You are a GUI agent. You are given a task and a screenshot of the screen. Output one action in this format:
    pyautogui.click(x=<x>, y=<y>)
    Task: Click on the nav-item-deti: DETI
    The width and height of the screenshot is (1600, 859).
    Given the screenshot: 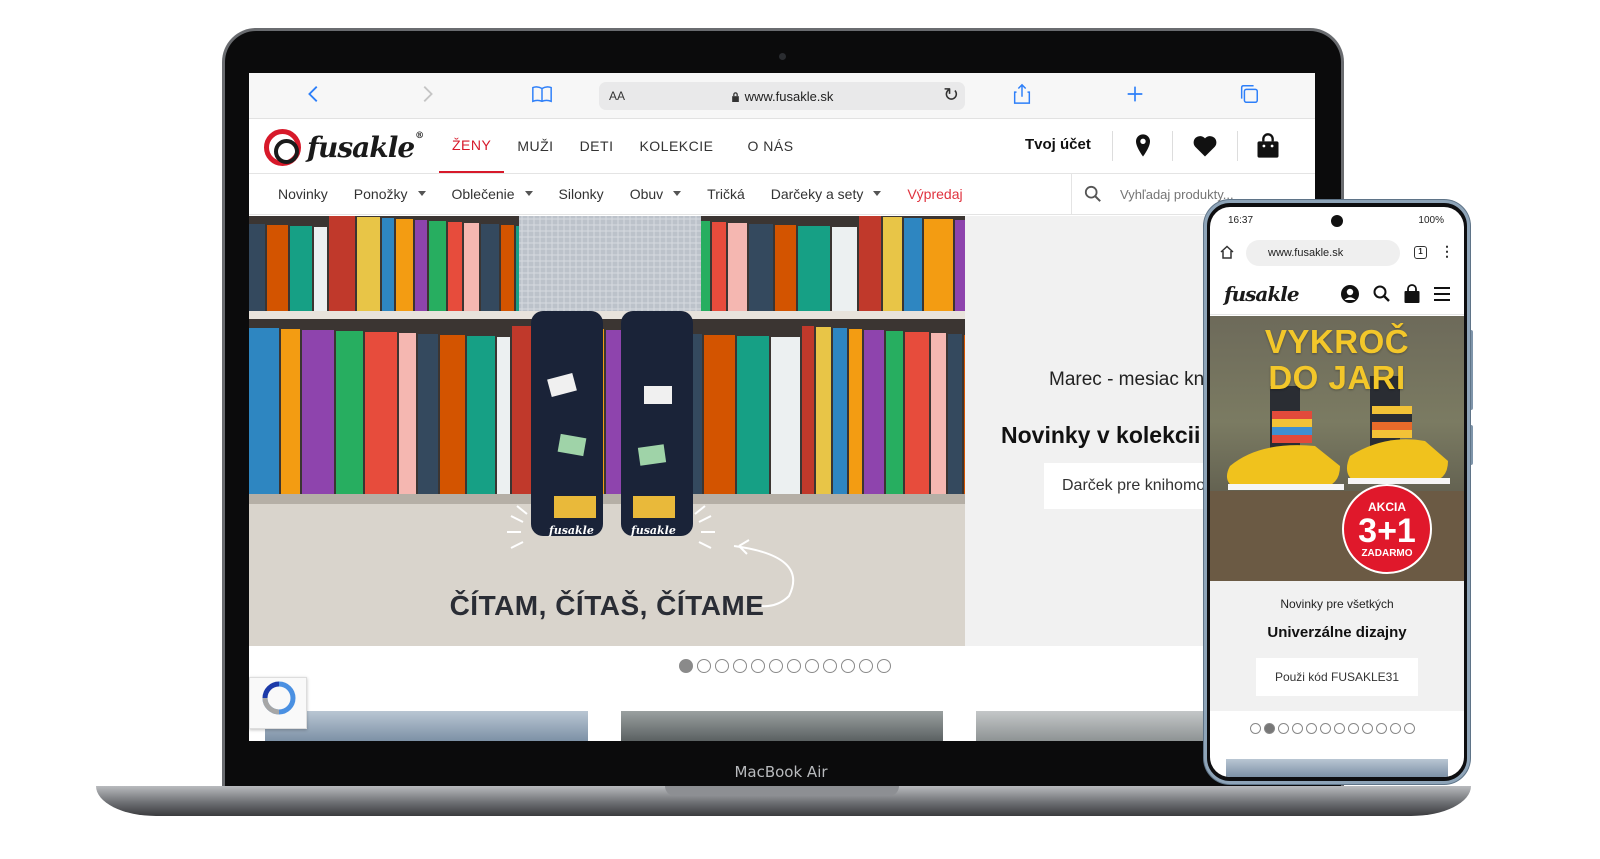 What is the action you would take?
    pyautogui.click(x=597, y=146)
    